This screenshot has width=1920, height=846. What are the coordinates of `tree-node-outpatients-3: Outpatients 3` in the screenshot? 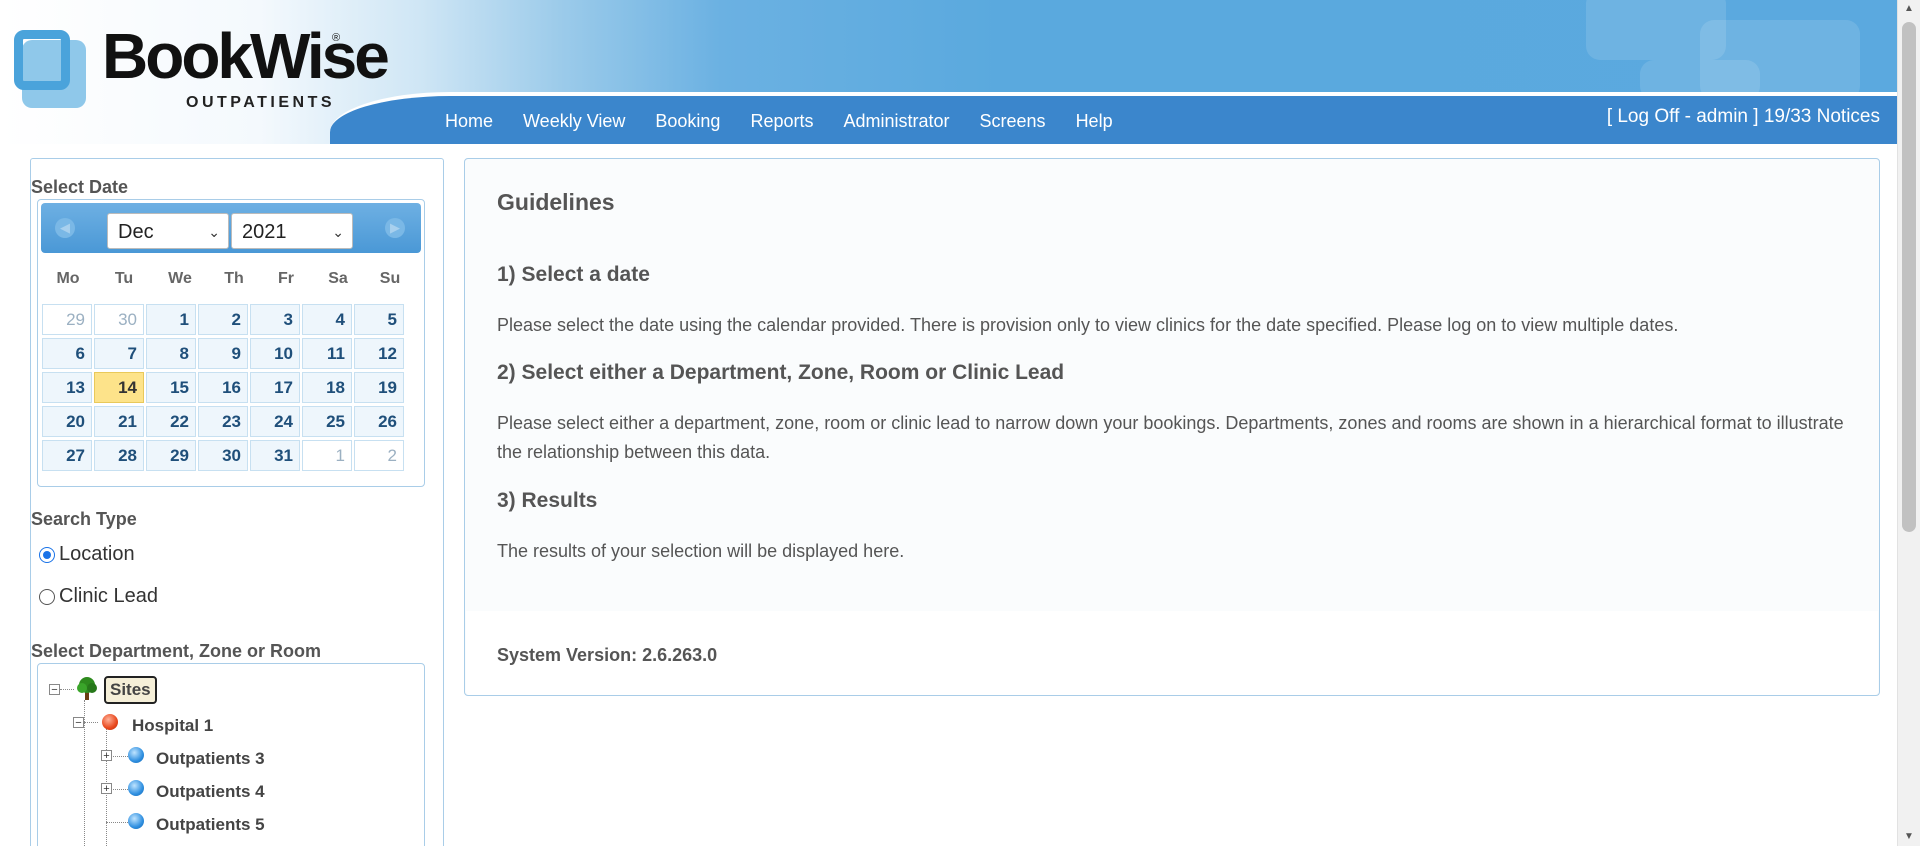 It's located at (210, 759).